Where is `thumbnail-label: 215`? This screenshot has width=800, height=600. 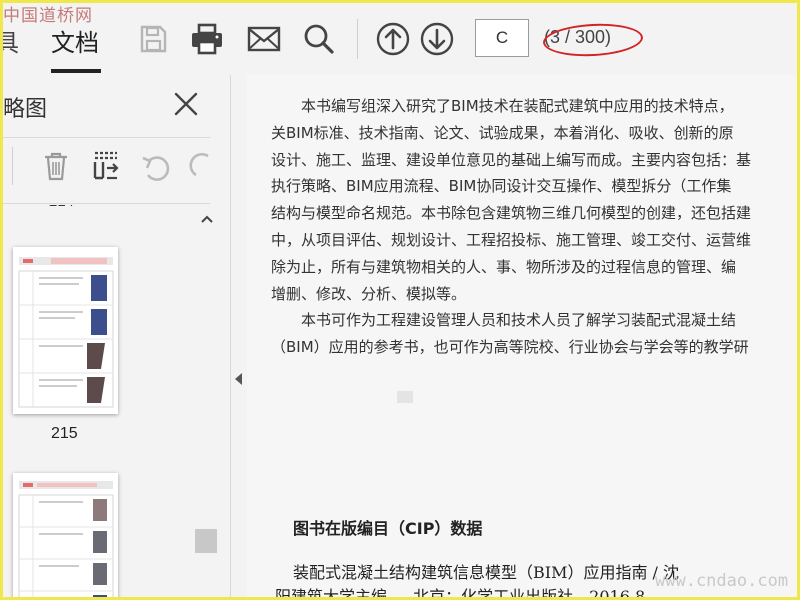
thumbnail-label: 215 is located at coordinates (64, 433).